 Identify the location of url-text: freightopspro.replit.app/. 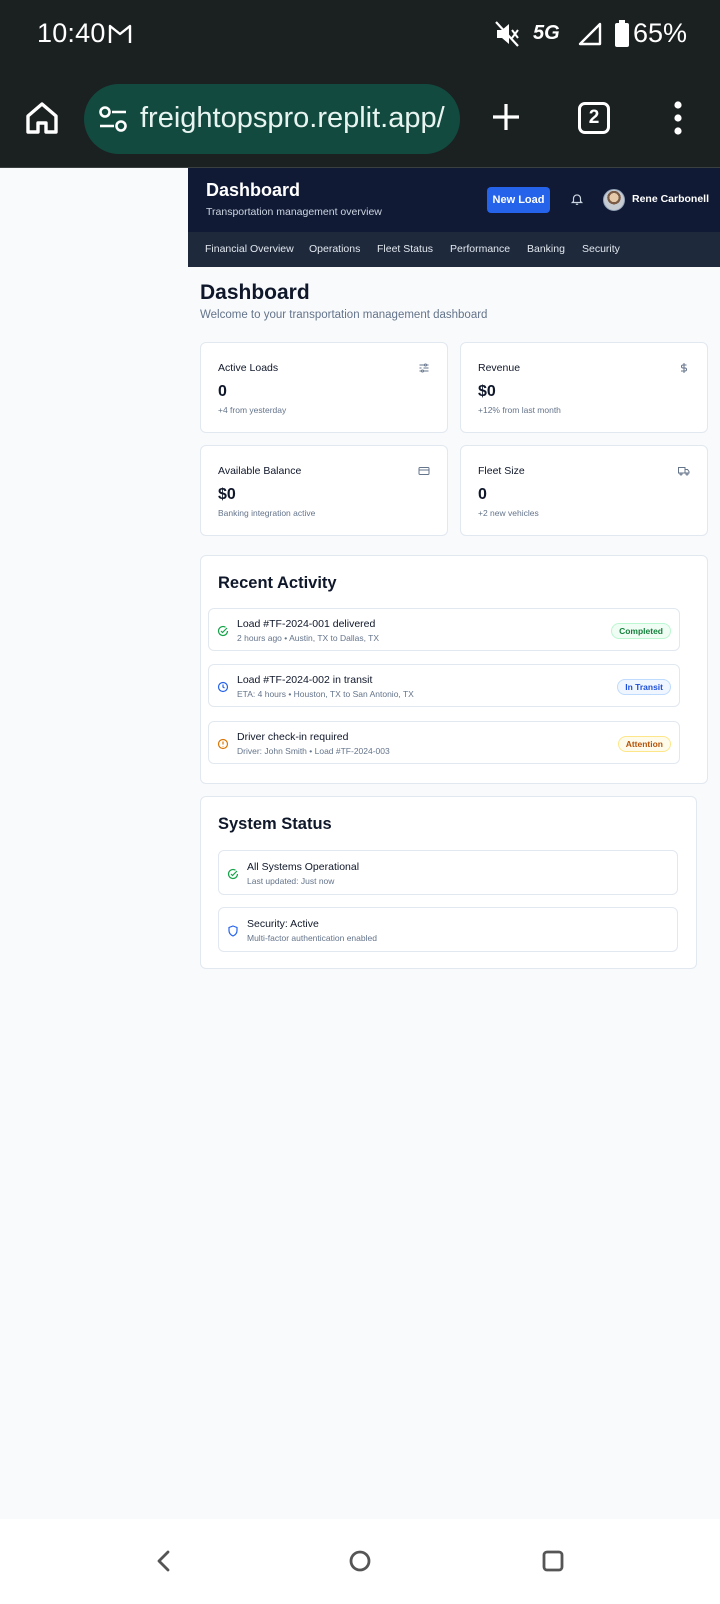
(292, 118).